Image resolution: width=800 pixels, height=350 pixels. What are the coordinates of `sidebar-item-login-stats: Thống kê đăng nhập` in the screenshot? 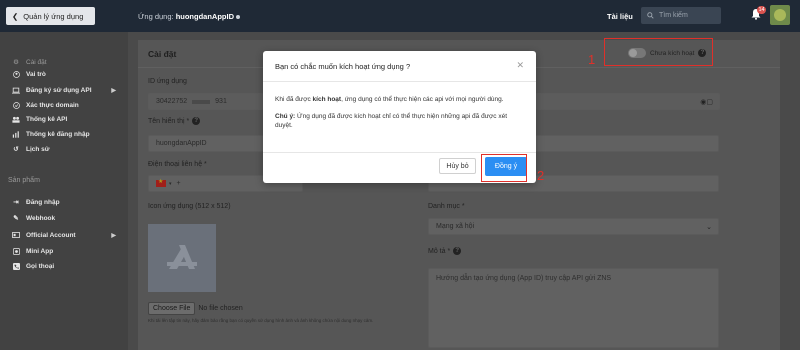 It's located at (66, 134).